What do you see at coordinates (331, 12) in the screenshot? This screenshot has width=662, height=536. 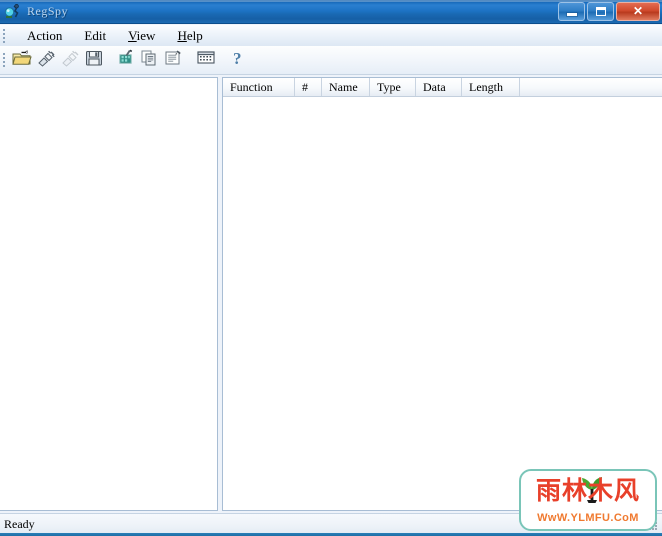 I see `title-bar: RegSpy ✕` at bounding box center [331, 12].